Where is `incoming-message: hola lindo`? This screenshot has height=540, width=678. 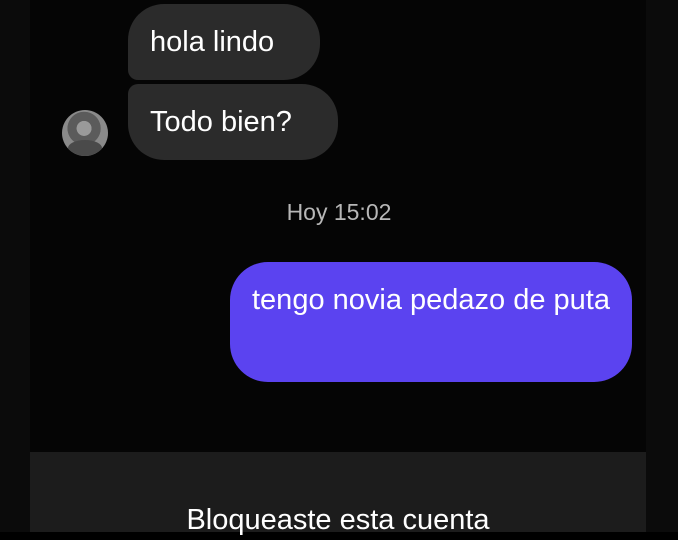
incoming-message: hola lindo is located at coordinates (224, 42).